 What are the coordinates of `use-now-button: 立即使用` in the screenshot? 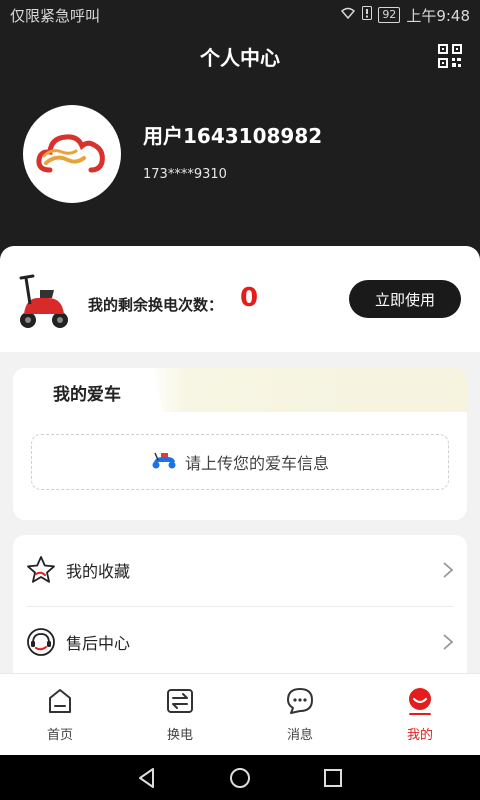 It's located at (405, 299).